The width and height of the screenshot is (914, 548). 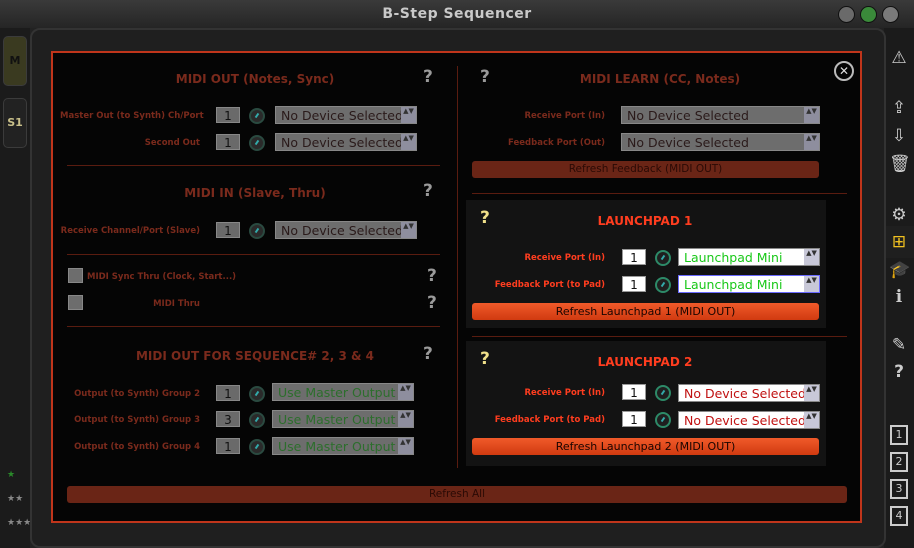 I want to click on refresh-launchpad-1-button: Refresh Launchpad 1 (MIDI OUT), so click(x=645, y=311).